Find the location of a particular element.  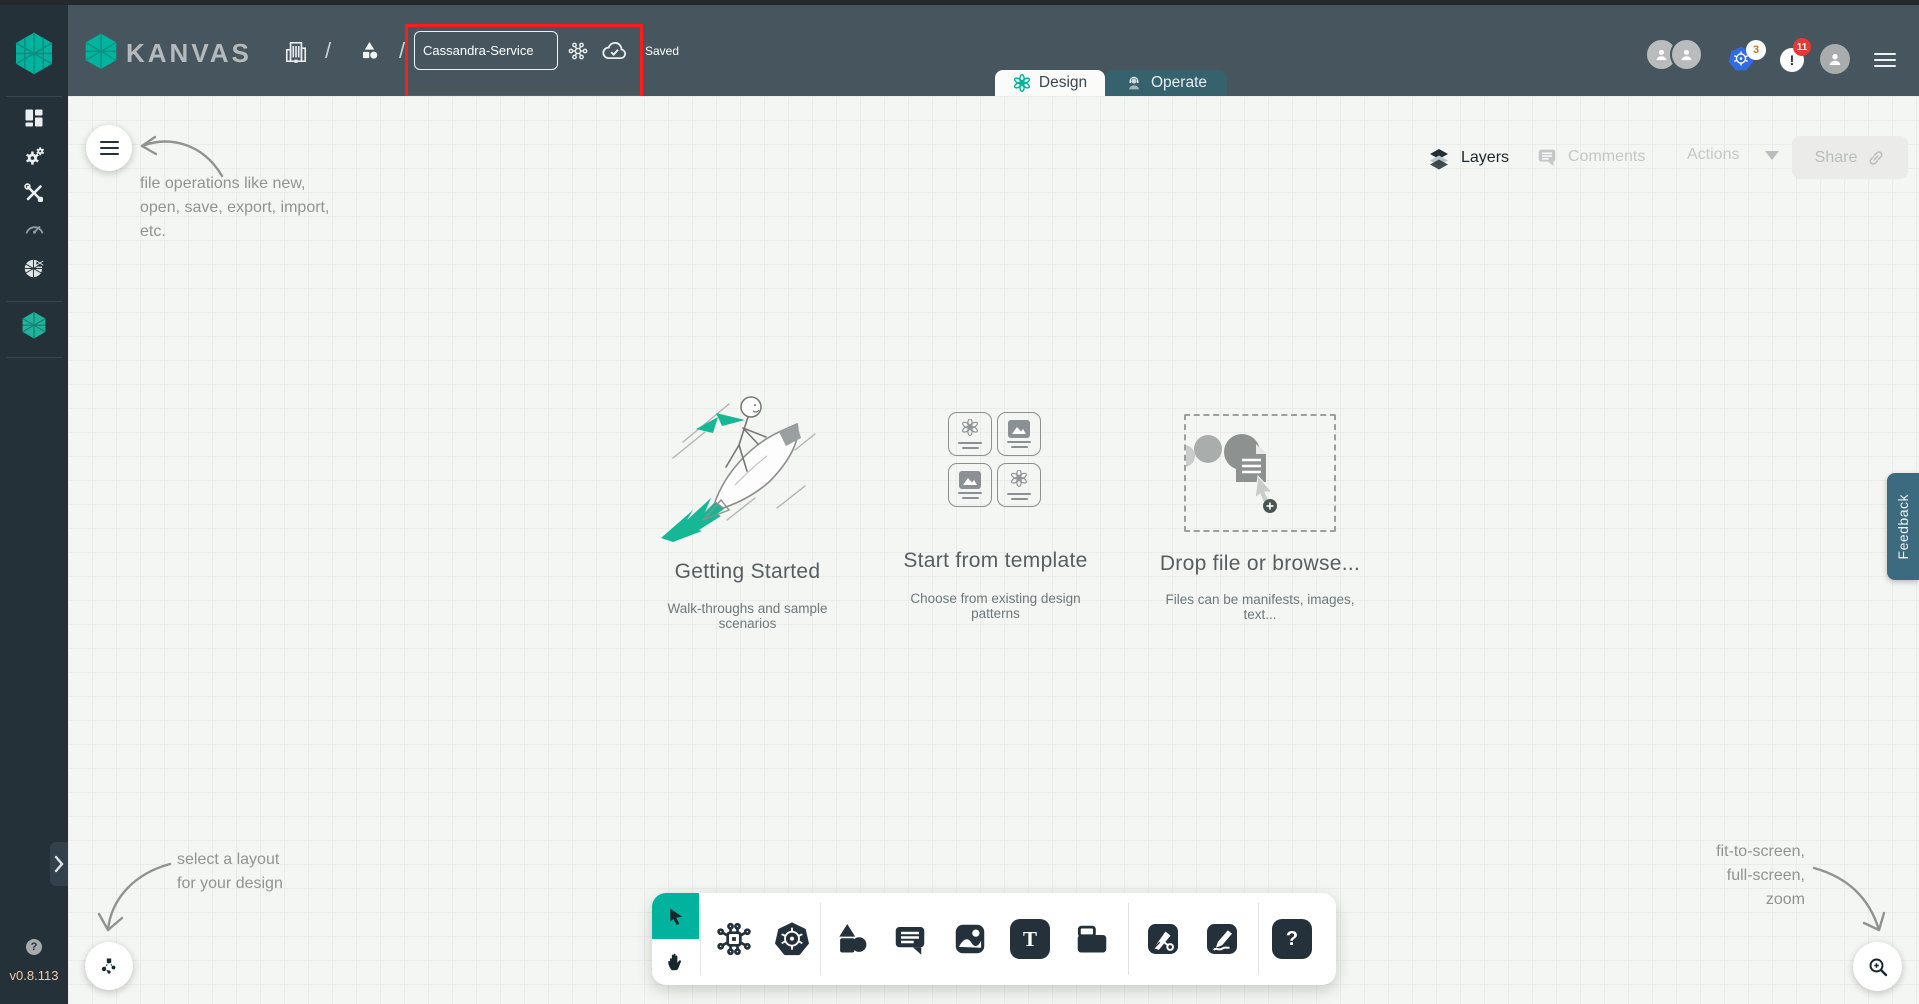

cursor-icon is located at coordinates (676, 916).